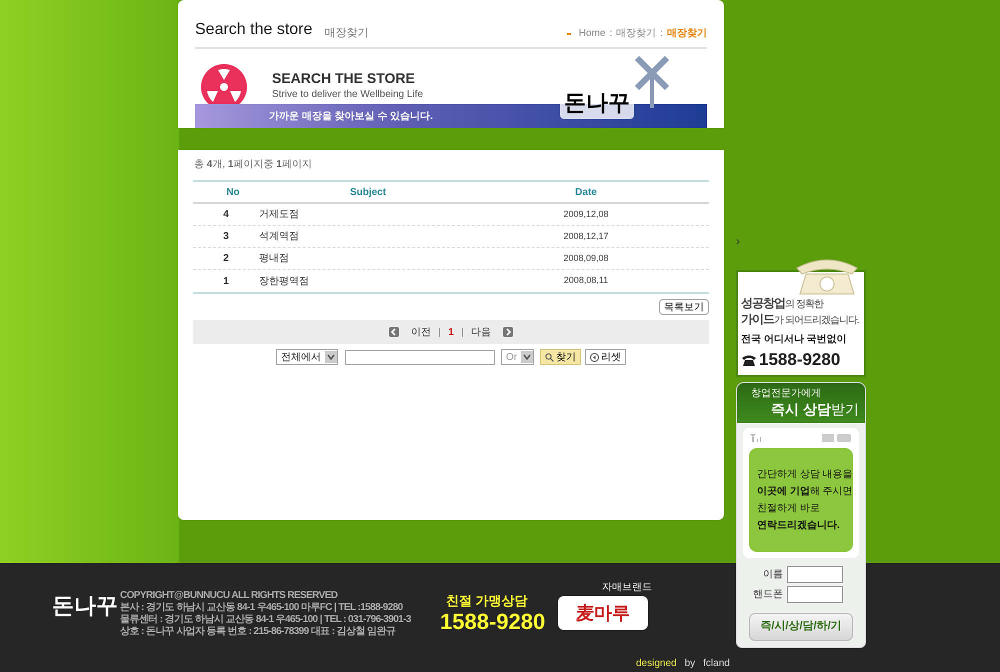 The height and width of the screenshot is (672, 1000). Describe the element at coordinates (656, 664) in the screenshot. I see `credit-text: designed` at that location.